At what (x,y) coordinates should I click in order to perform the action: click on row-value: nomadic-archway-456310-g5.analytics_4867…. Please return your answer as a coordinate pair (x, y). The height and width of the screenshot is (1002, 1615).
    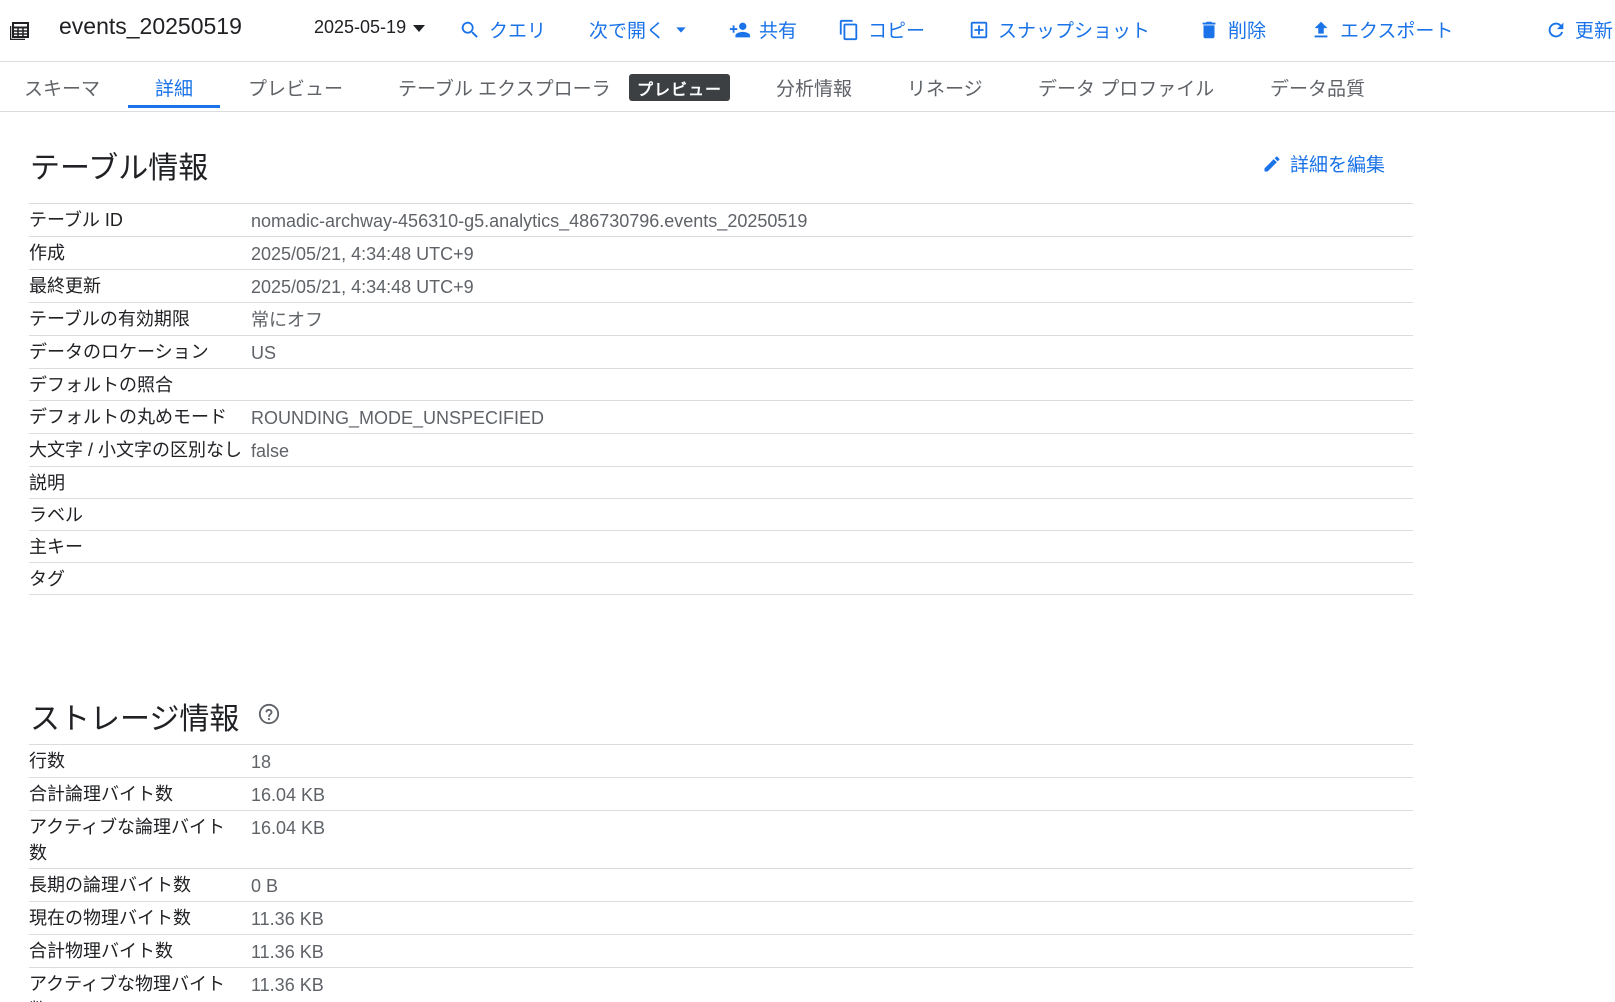
    Looking at the image, I should click on (529, 221).